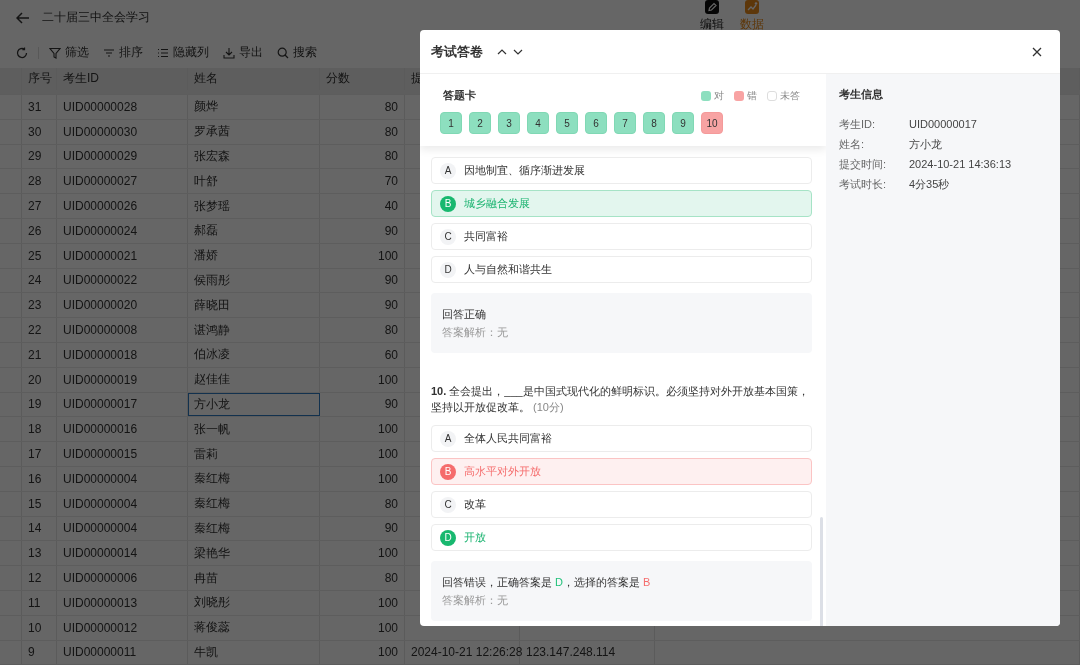 The width and height of the screenshot is (1080, 665). What do you see at coordinates (1037, 51) in the screenshot?
I see `close-icon` at bounding box center [1037, 51].